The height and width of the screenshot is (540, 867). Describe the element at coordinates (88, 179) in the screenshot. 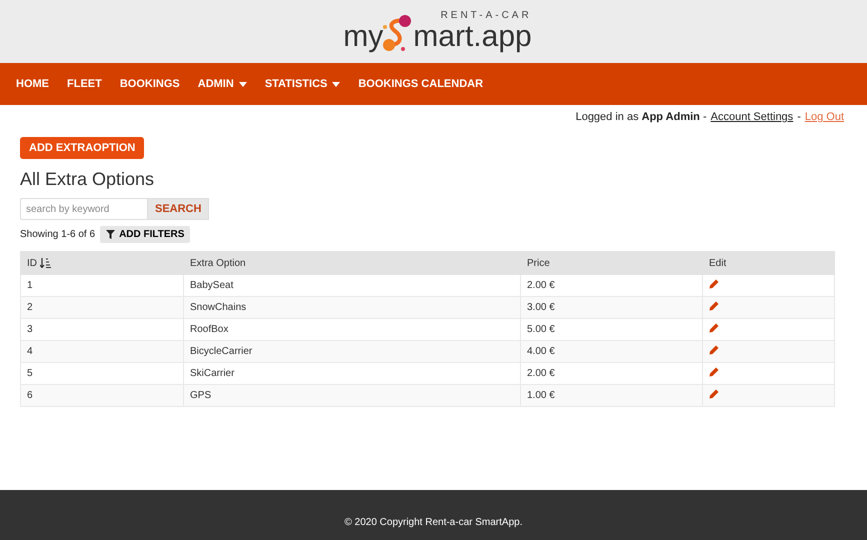

I see `page-title: All Extra Options` at that location.